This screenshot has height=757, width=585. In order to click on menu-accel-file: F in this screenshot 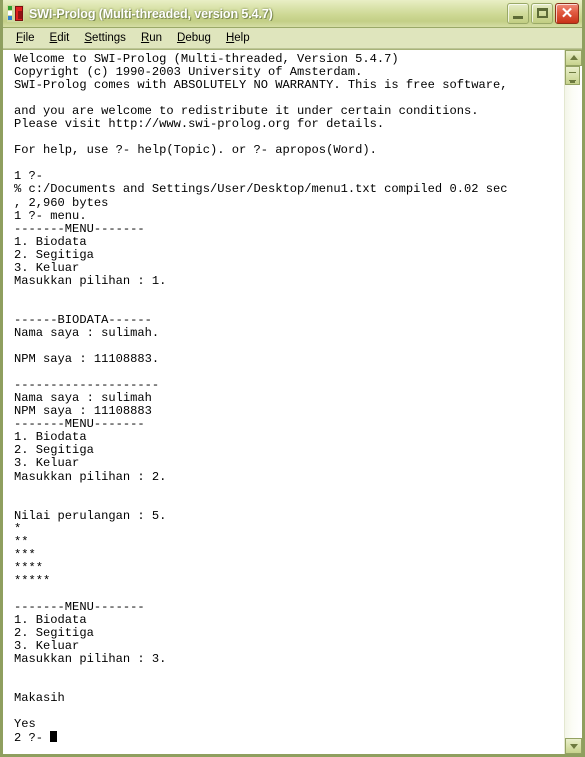, I will do `click(20, 38)`.